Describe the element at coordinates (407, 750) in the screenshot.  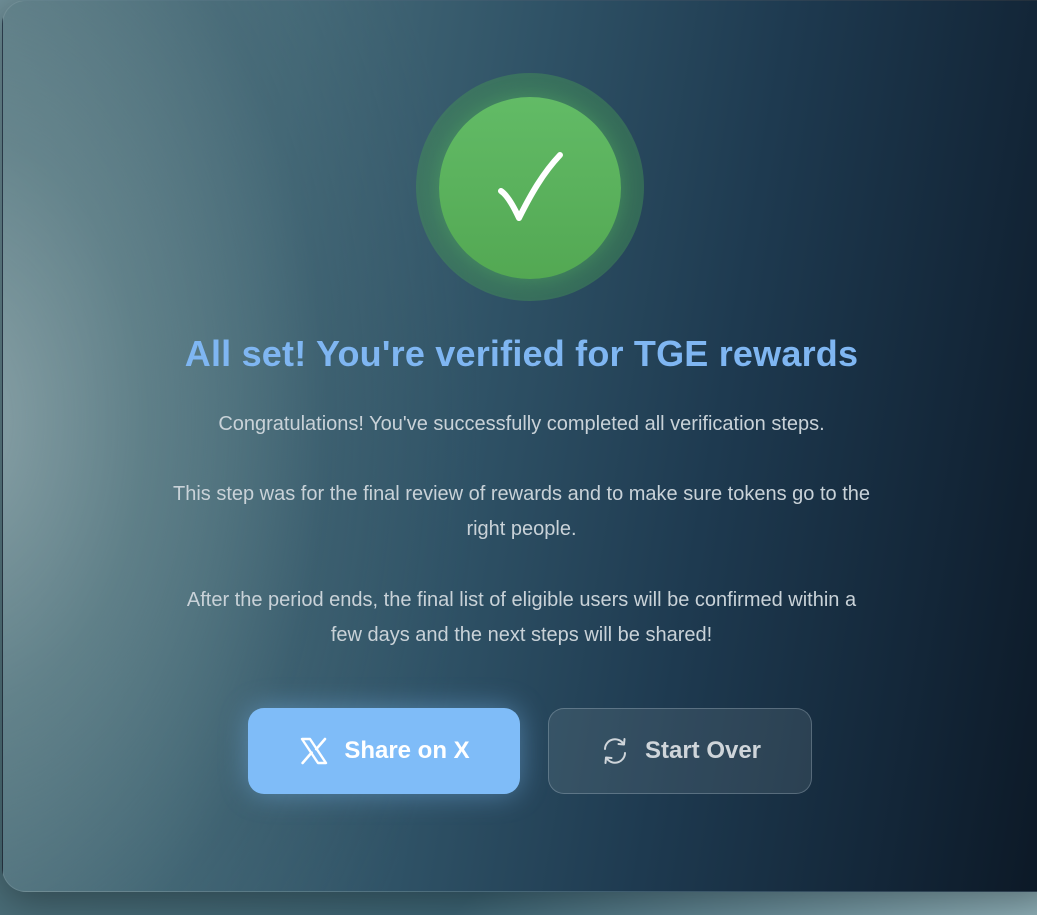
I see `share-button-label: Share on X` at that location.